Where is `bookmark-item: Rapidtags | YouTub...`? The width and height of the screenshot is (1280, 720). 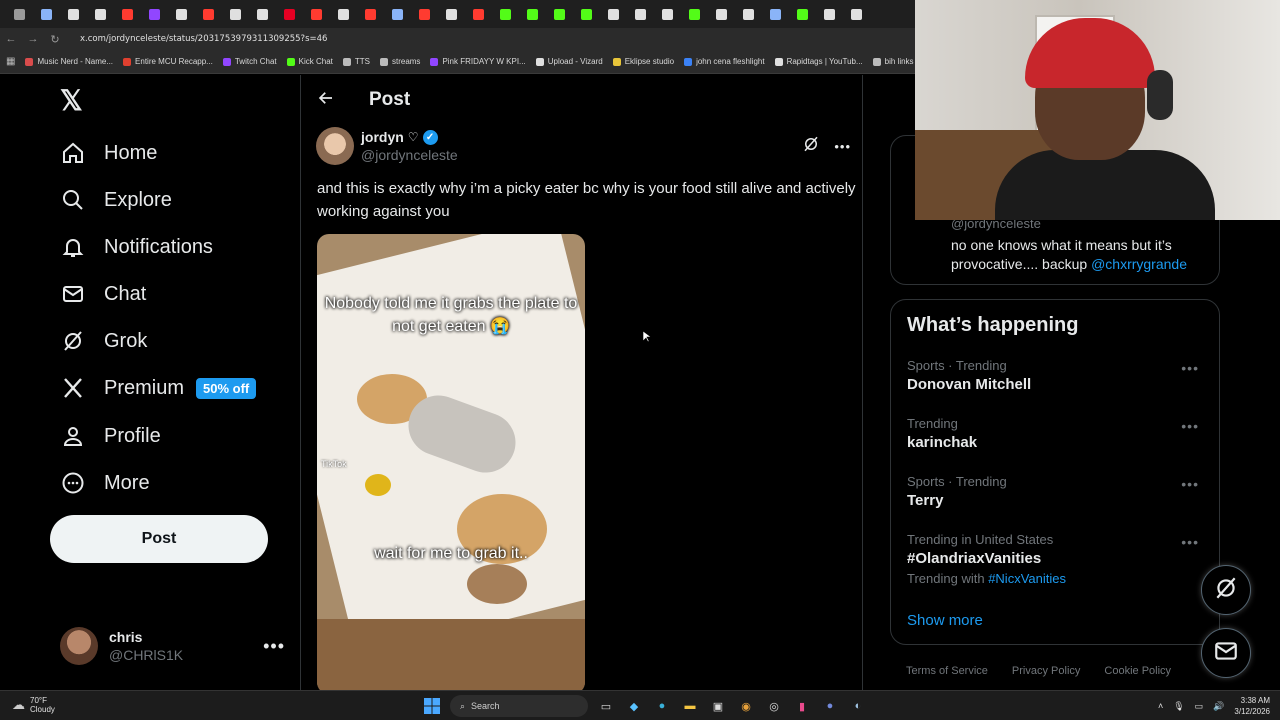 bookmark-item: Rapidtags | YouTub... is located at coordinates (818, 61).